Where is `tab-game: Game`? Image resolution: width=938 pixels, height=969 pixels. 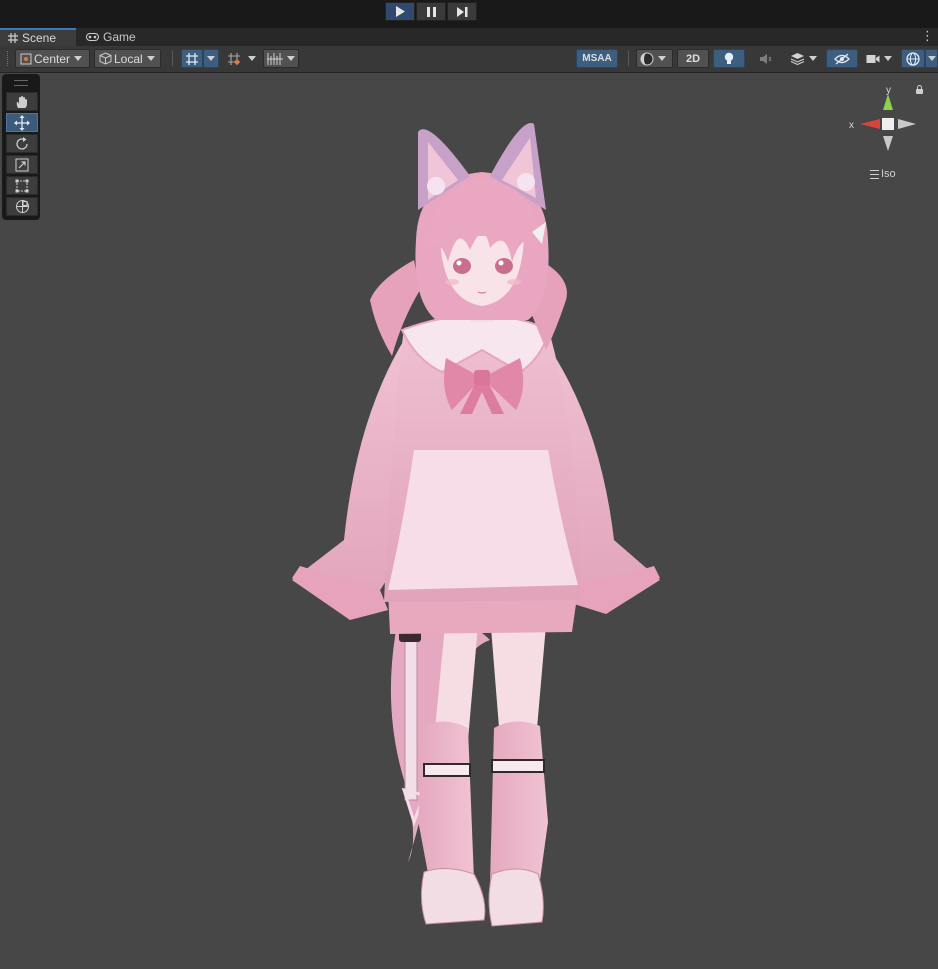
tab-game: Game is located at coordinates (110, 37).